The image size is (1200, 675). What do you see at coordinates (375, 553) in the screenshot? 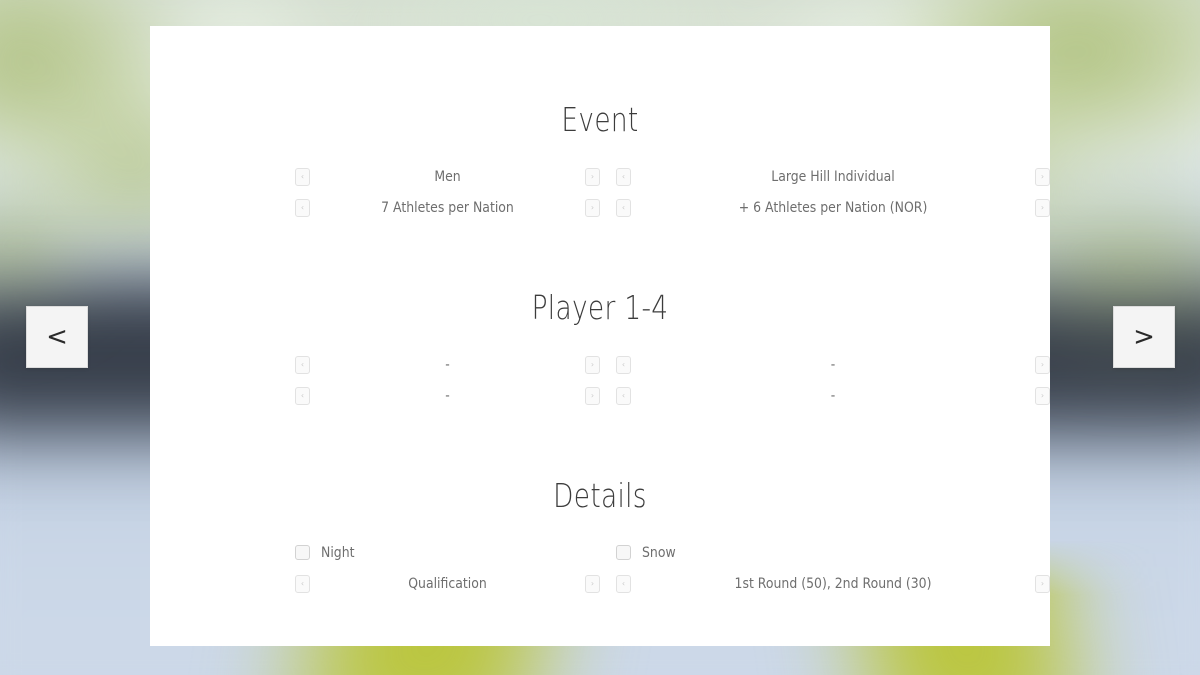
I see `night-checkbox-cell: Night` at bounding box center [375, 553].